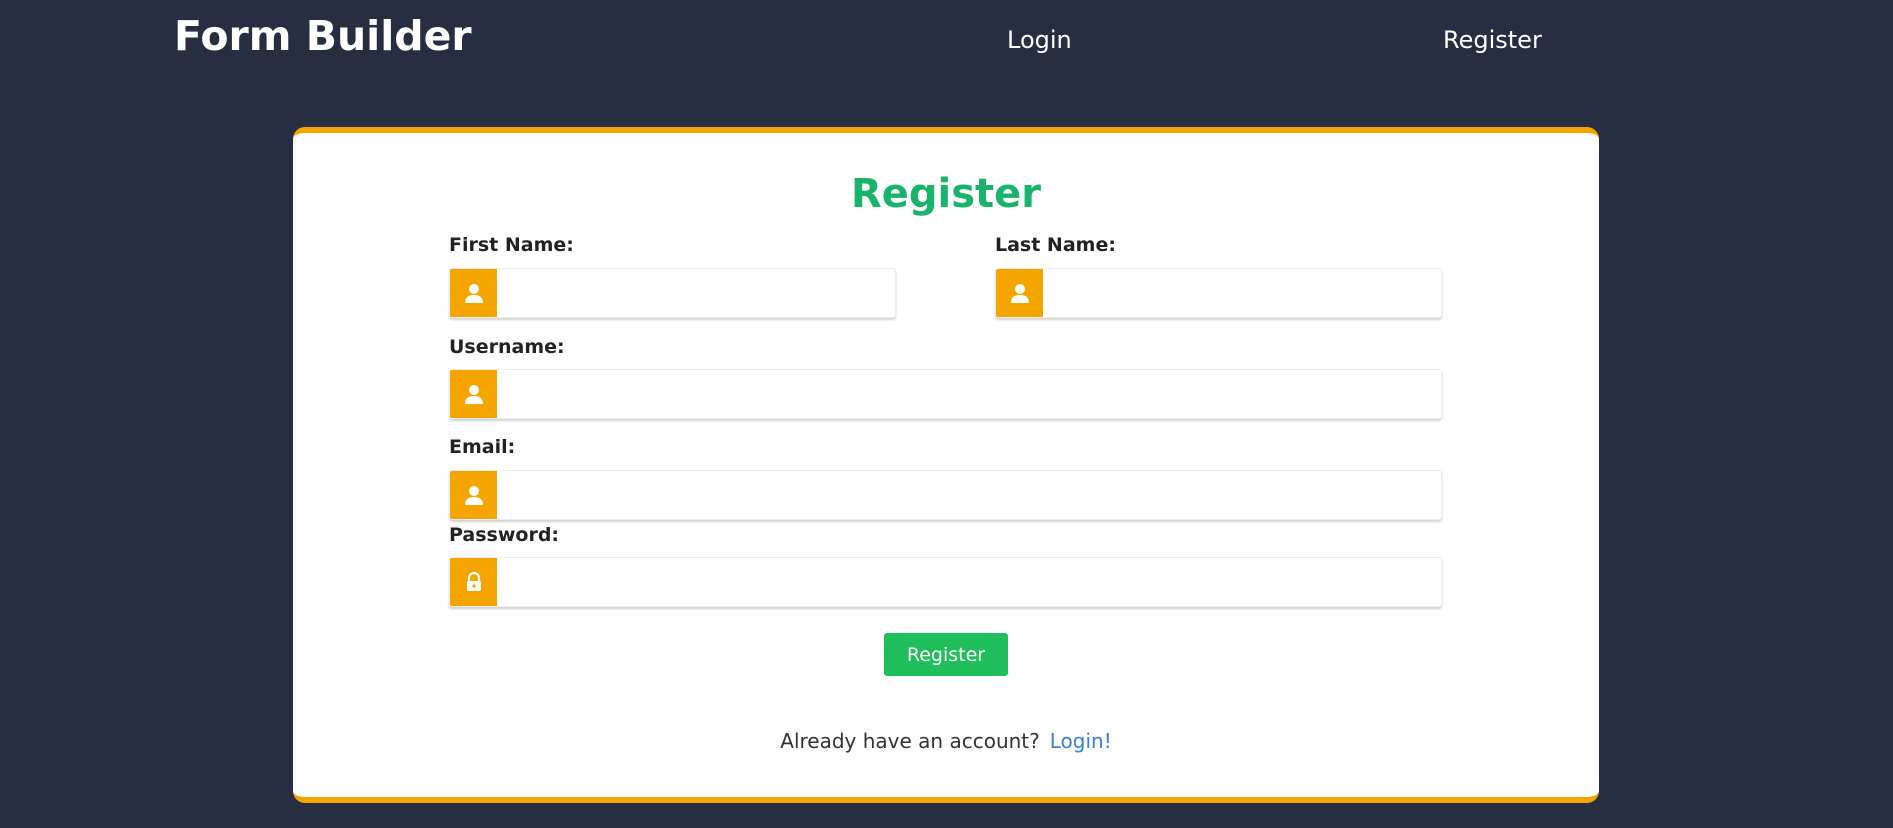  I want to click on email-label: Email:, so click(482, 447).